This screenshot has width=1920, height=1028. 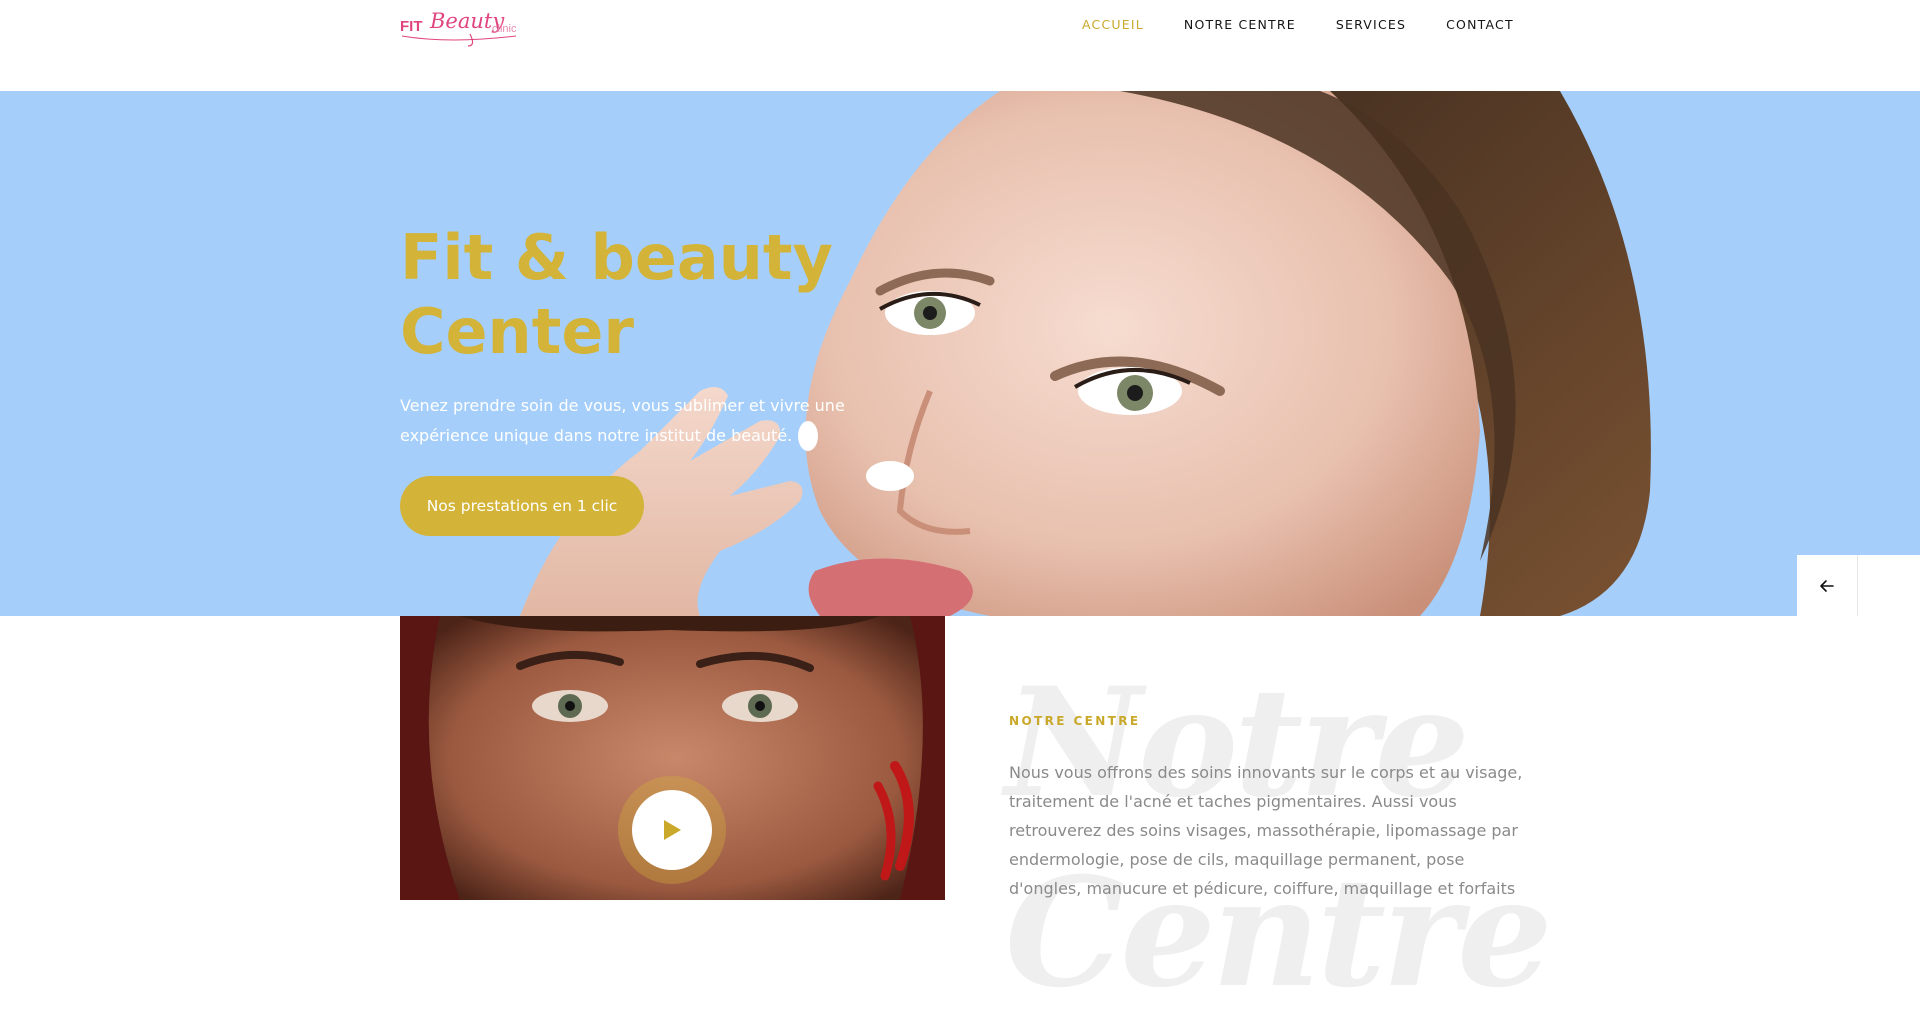 I want to click on prestations-button: Nos prestations en 1 clic, so click(x=522, y=506).